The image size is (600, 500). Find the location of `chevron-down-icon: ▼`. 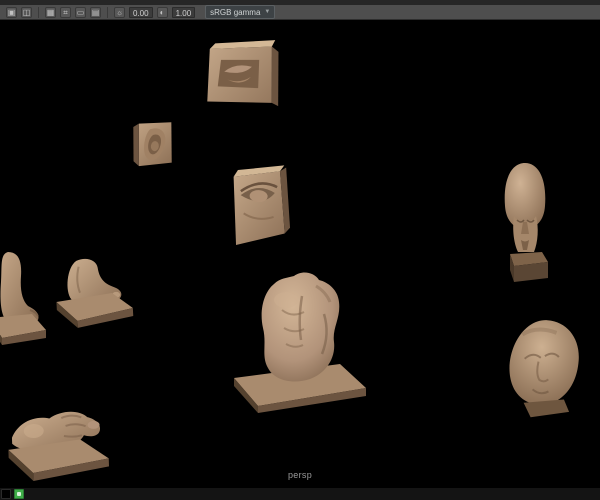

chevron-down-icon: ▼ is located at coordinates (267, 12).